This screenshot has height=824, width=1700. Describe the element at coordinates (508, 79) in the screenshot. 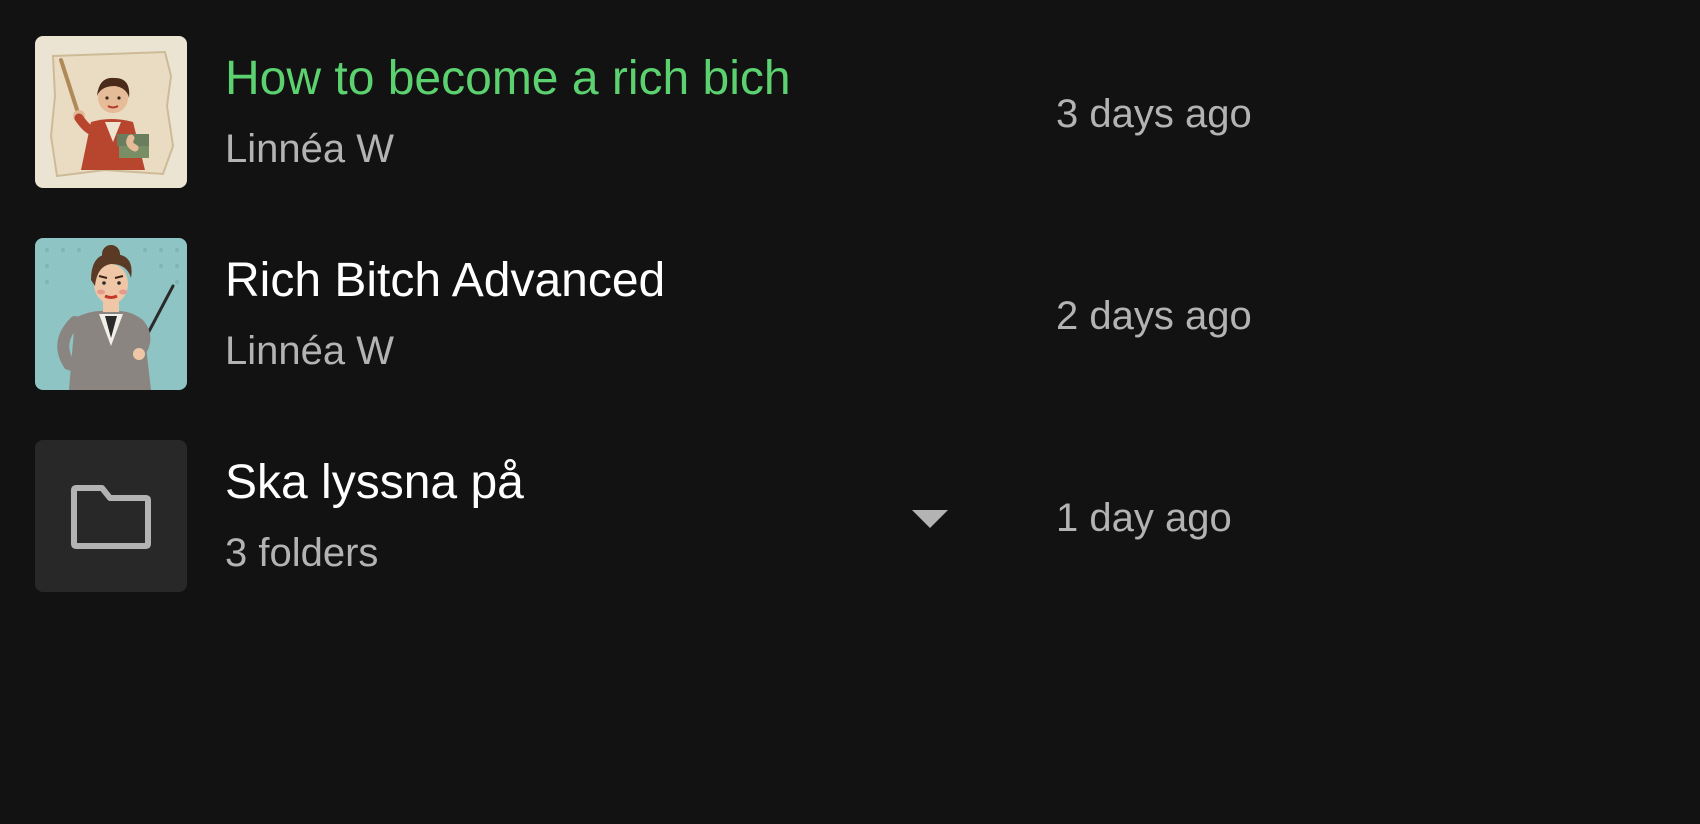

I see `playlist-title: How to become a rich bich` at that location.